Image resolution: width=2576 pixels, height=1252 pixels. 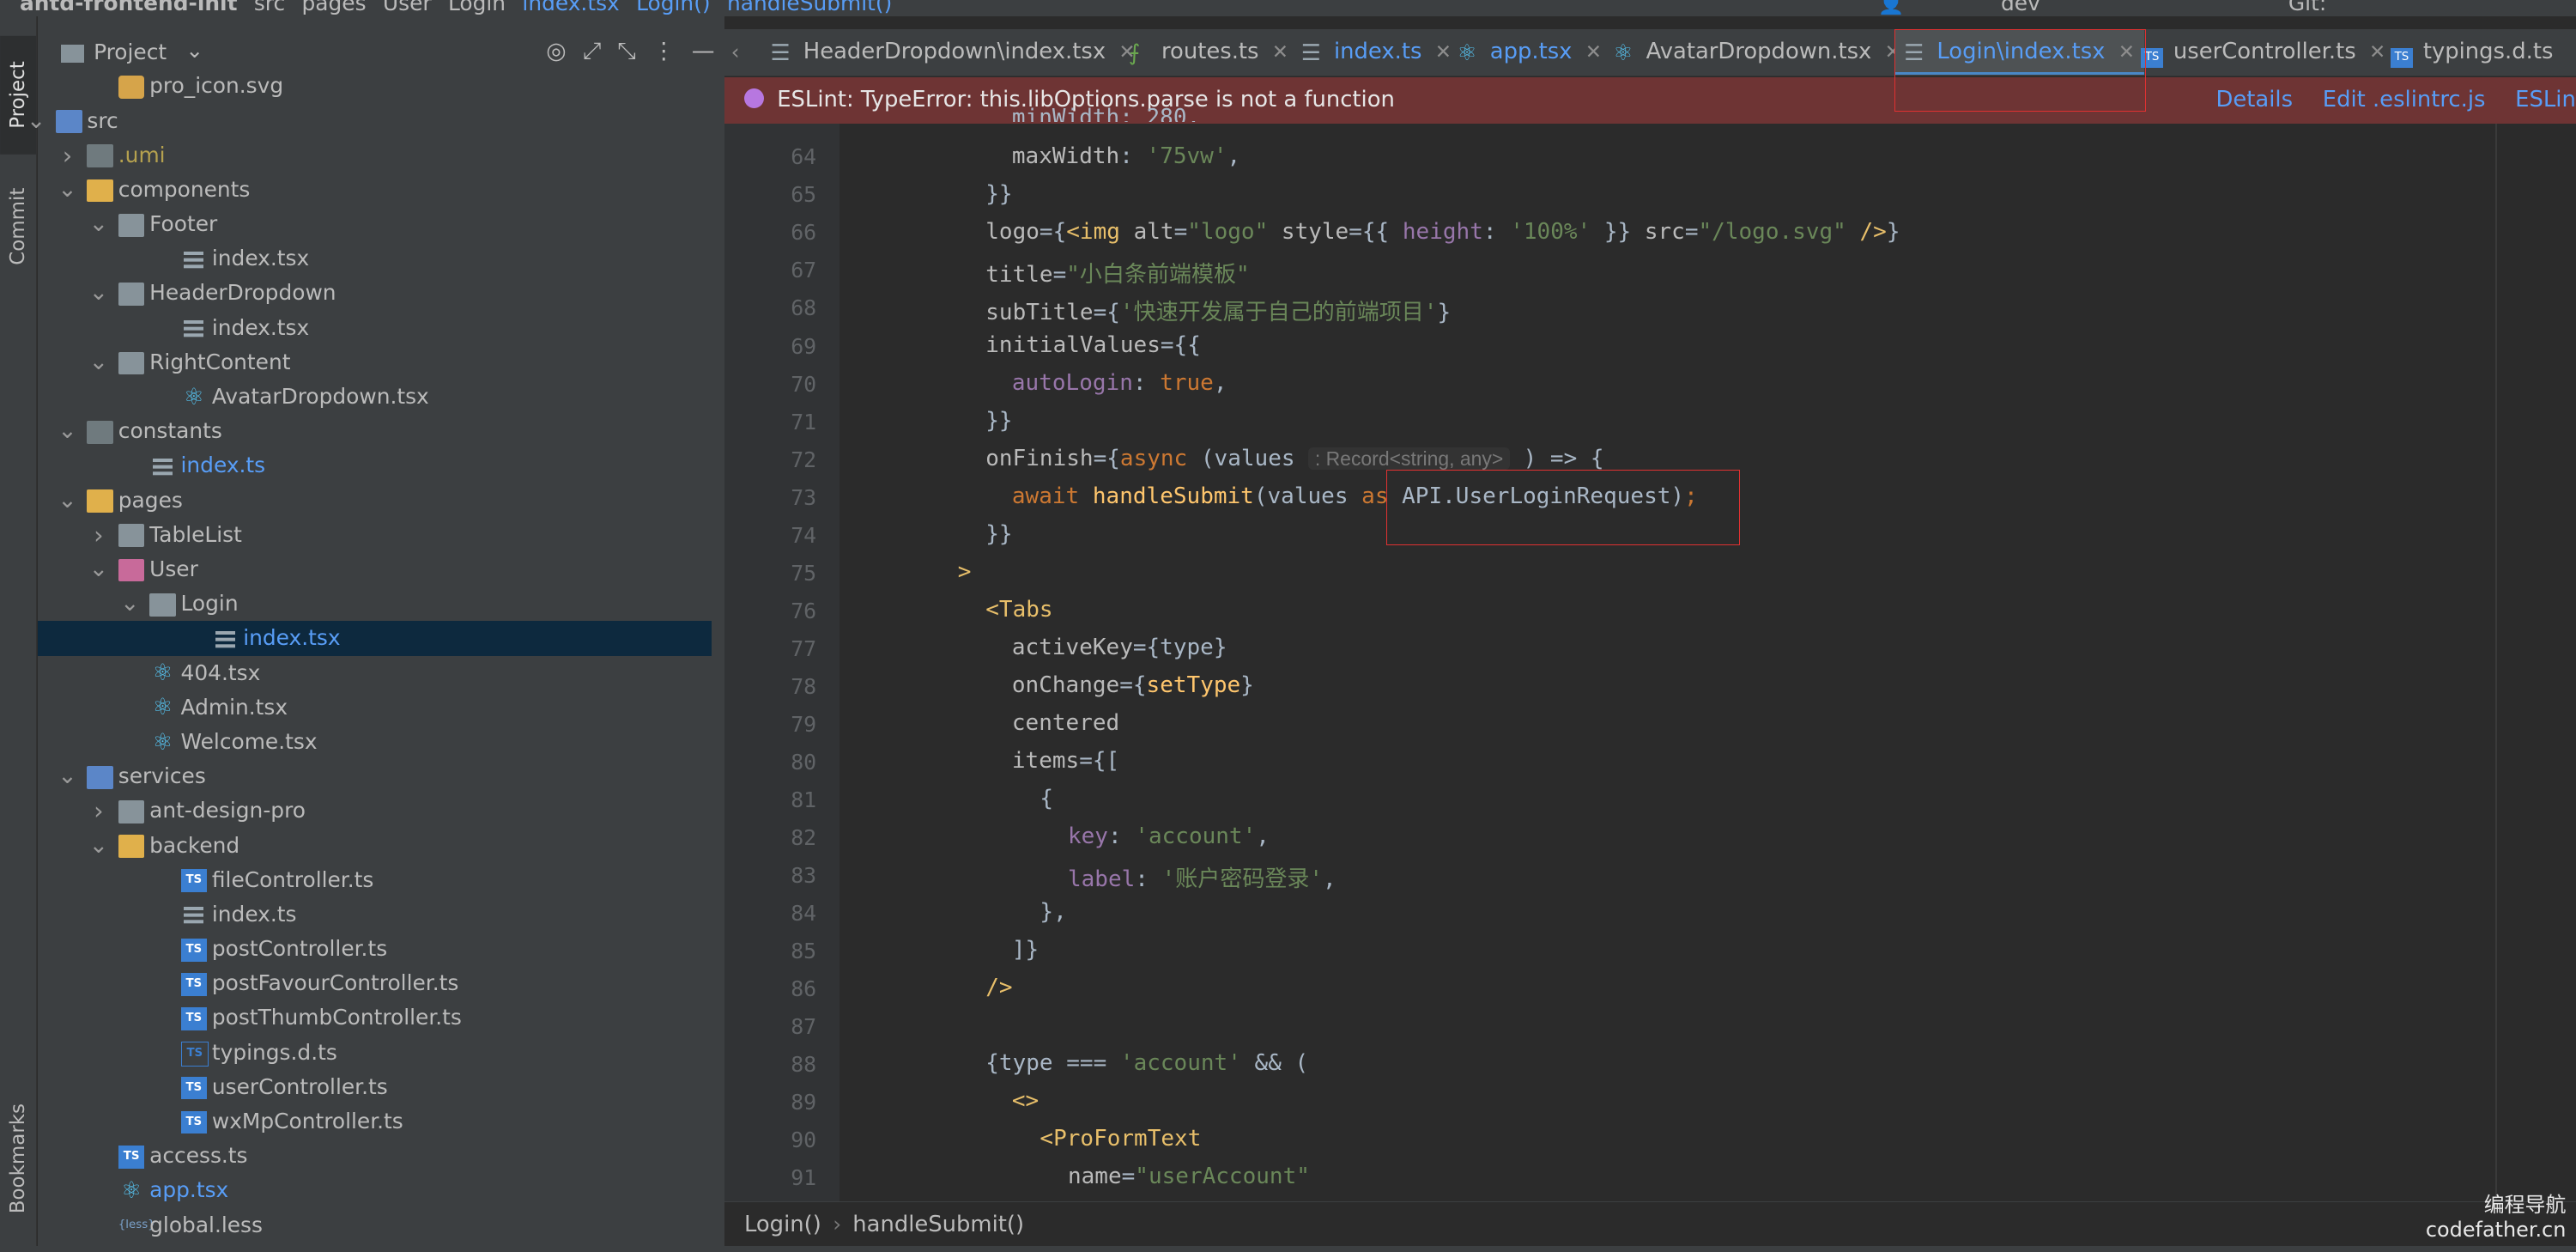 I want to click on branch-selector: dev, so click(x=2021, y=7).